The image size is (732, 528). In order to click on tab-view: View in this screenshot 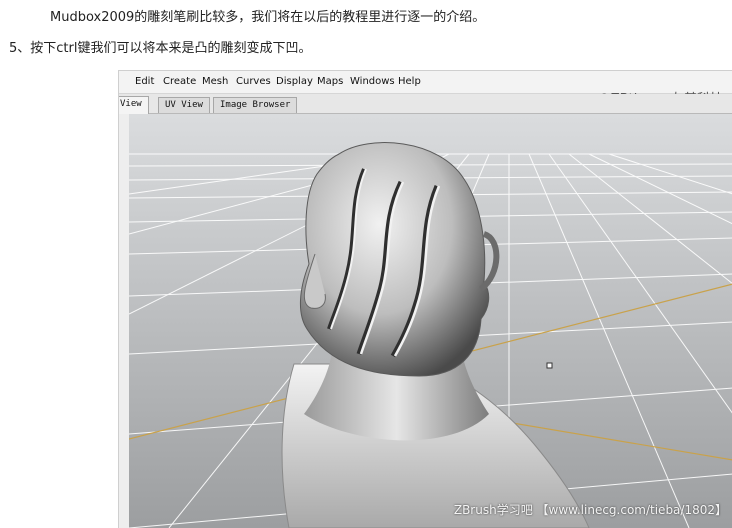, I will do `click(134, 105)`.